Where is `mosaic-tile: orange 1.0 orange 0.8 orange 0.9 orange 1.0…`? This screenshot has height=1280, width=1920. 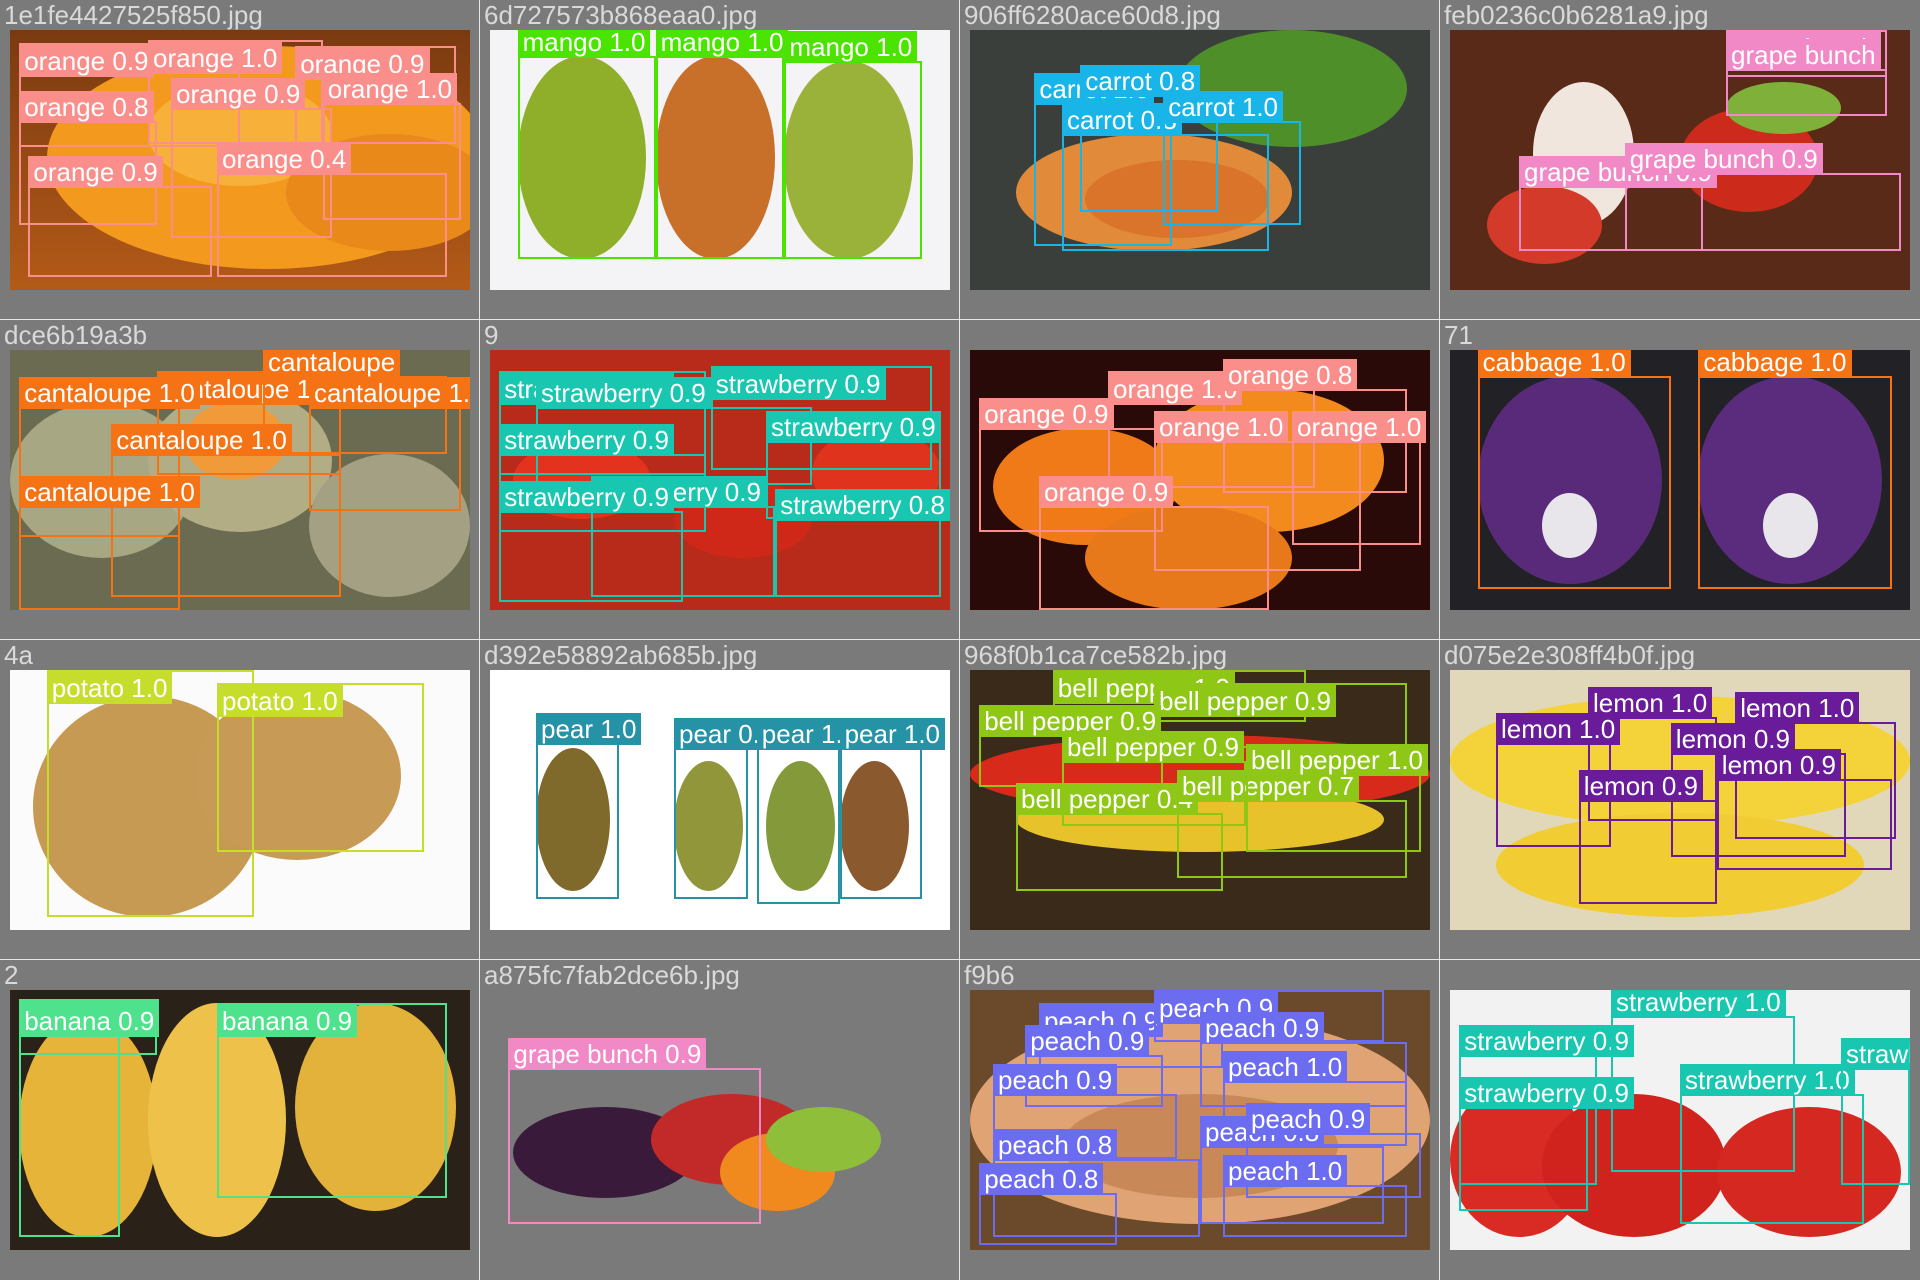
mosaic-tile: orange 1.0 orange 0.8 orange 0.9 orange 1.0… is located at coordinates (1200, 480).